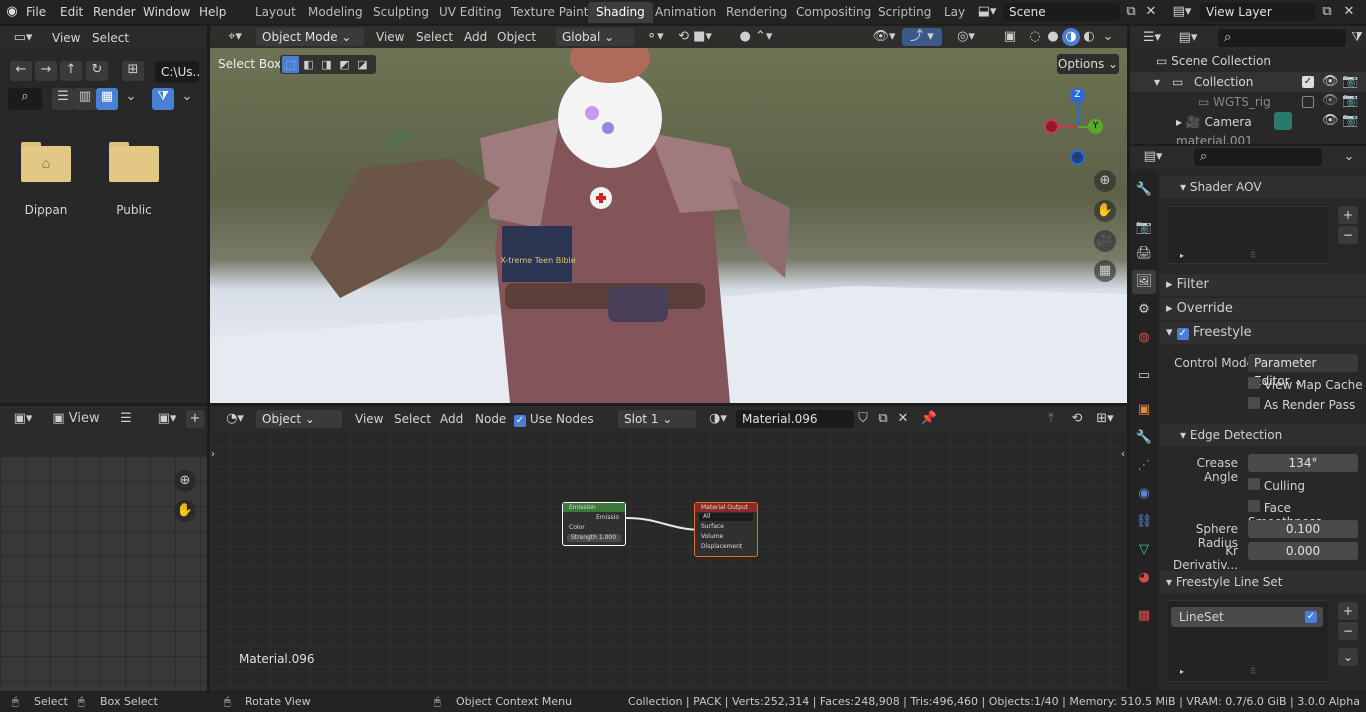  I want to click on camera-render-icon: 📷, so click(1350, 121).